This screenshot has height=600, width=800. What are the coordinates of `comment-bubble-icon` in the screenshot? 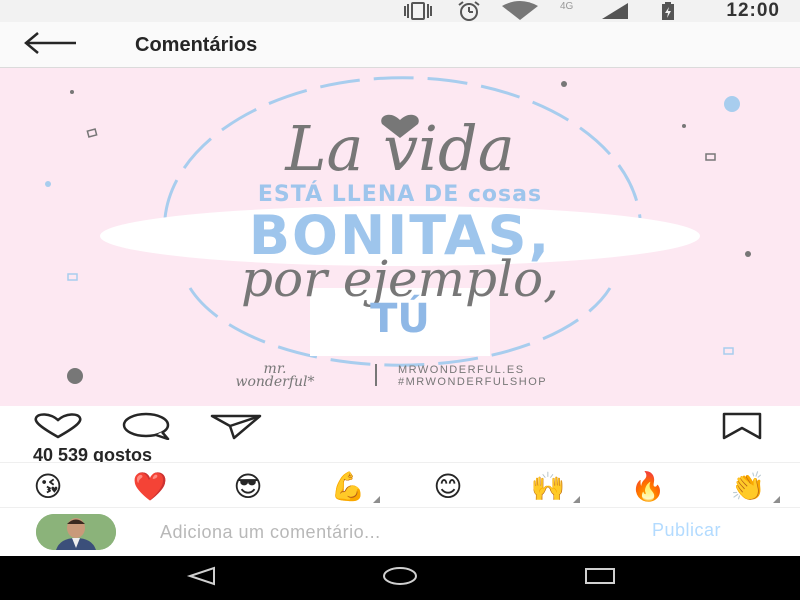 It's located at (146, 428).